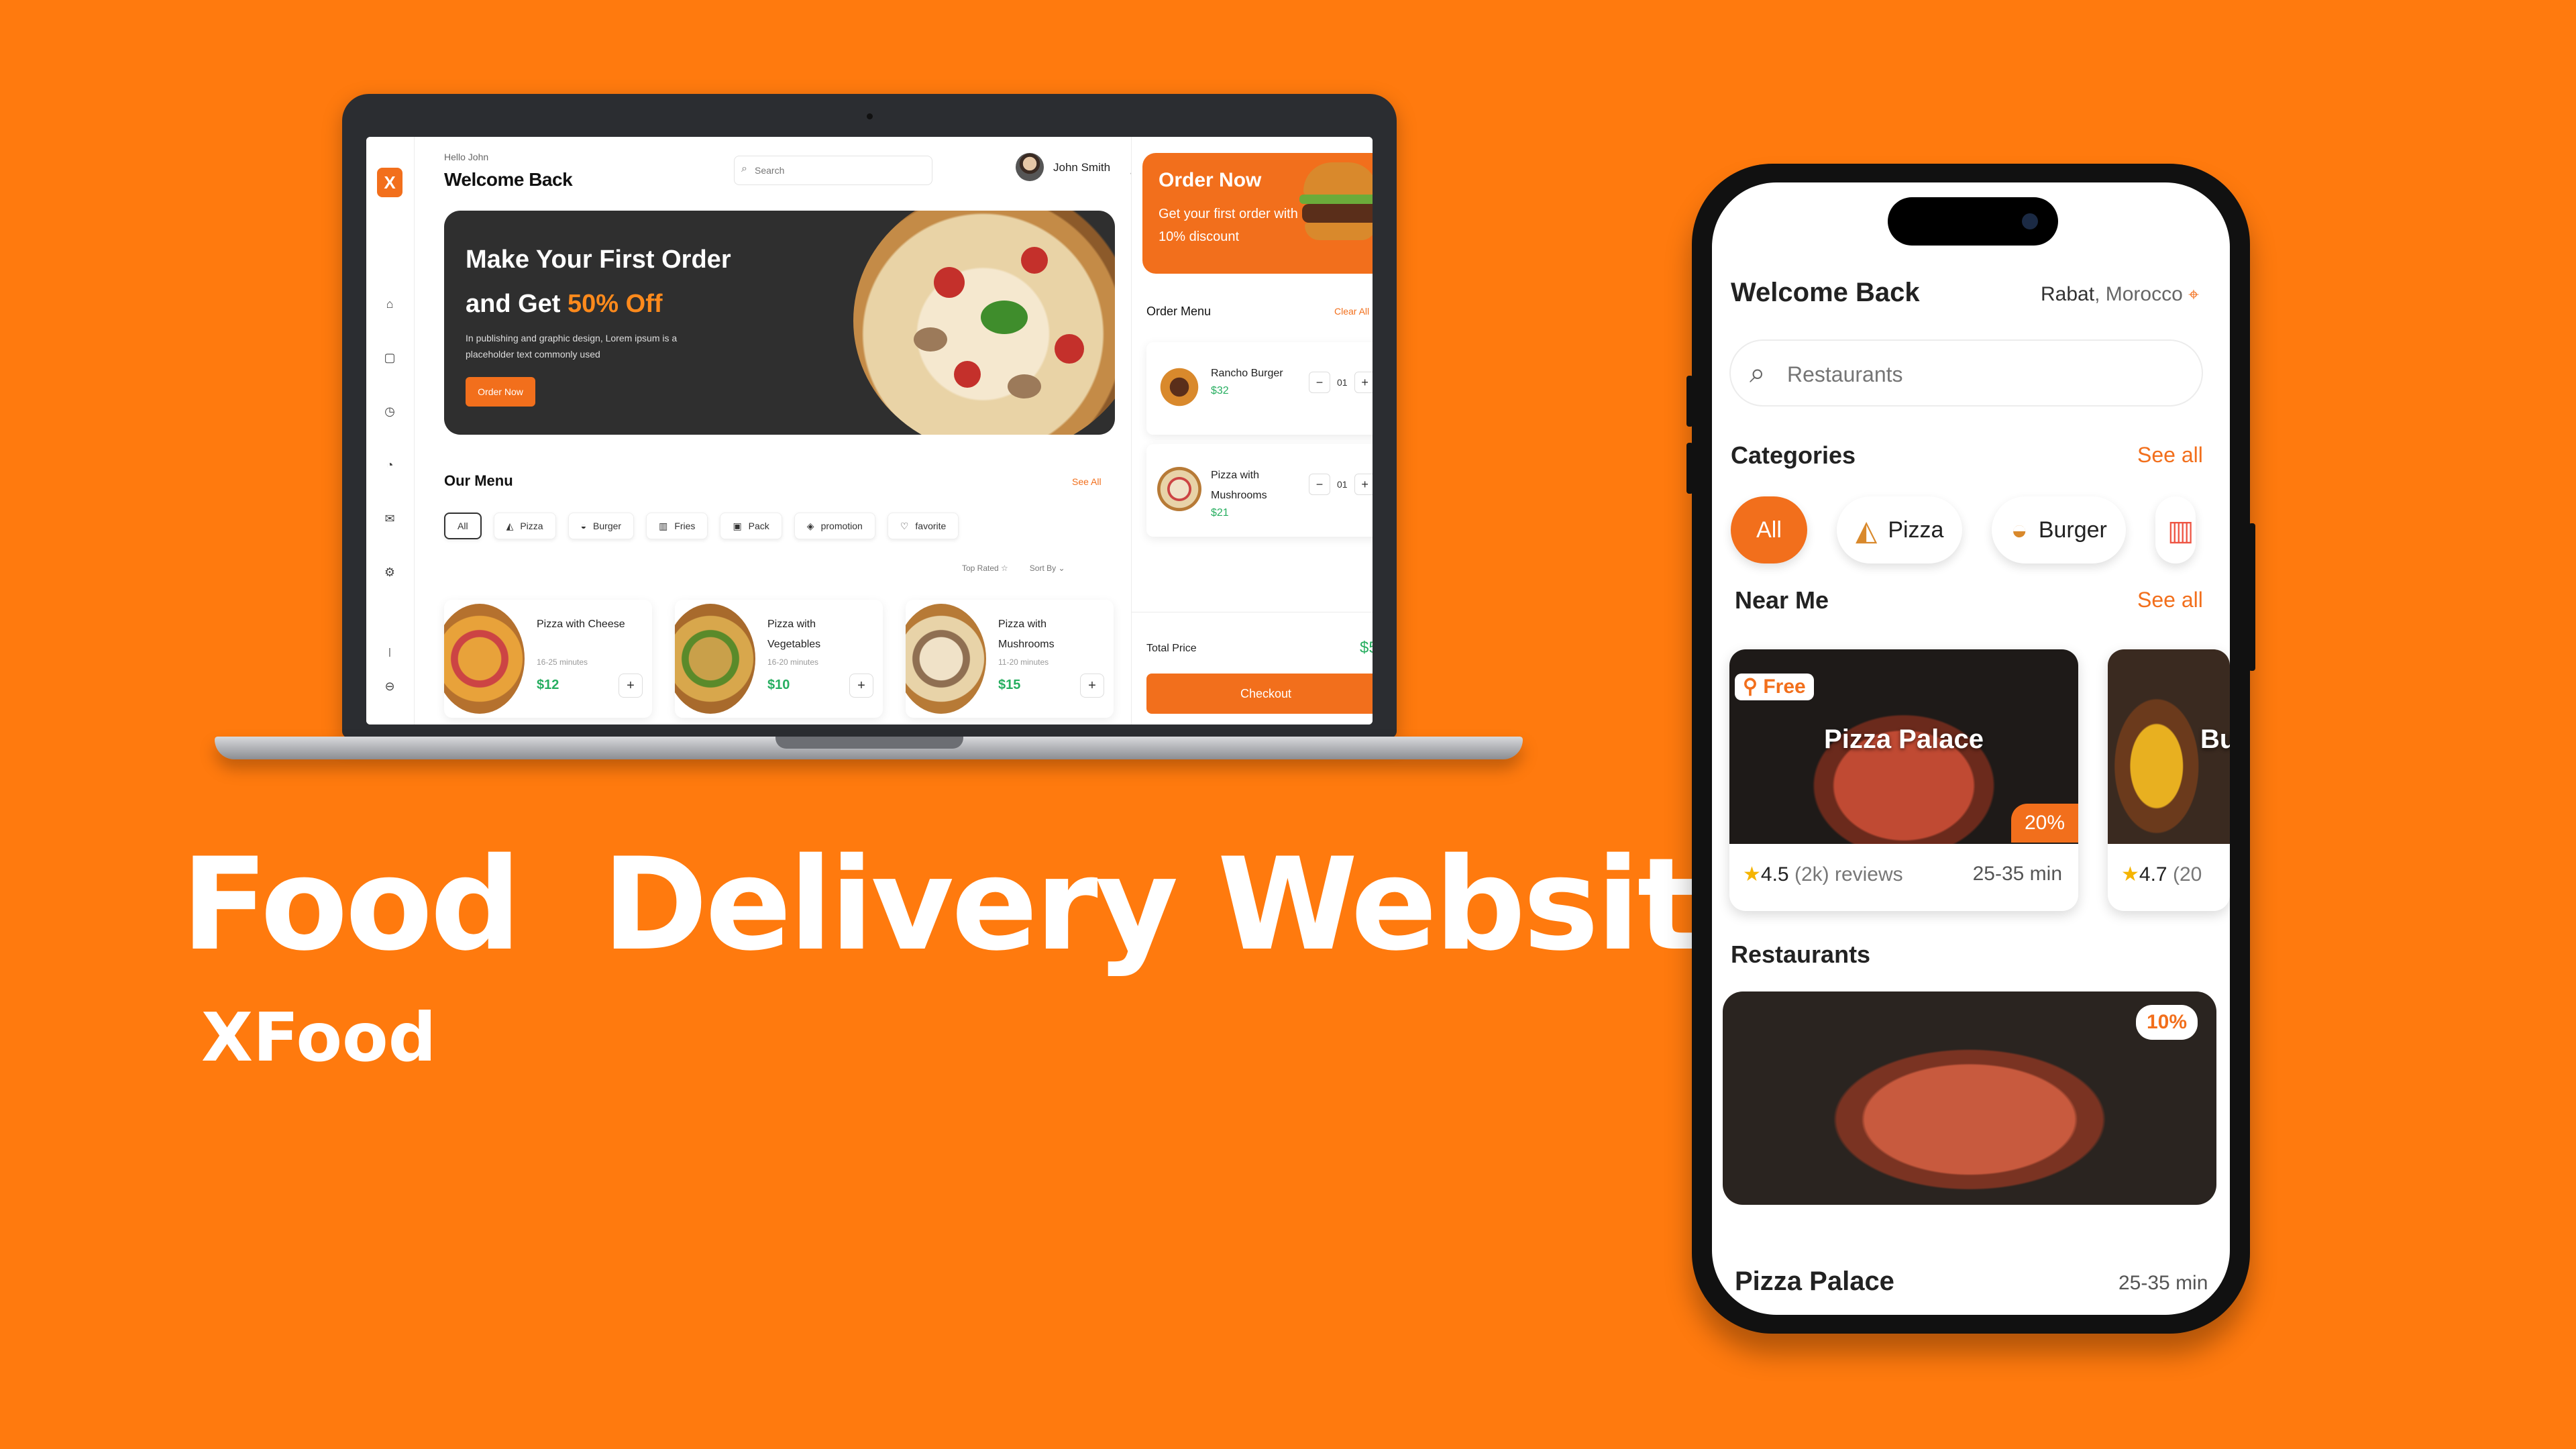 The image size is (2576, 1449). I want to click on promo-text: Get your first order with 10% discount, so click(1228, 225).